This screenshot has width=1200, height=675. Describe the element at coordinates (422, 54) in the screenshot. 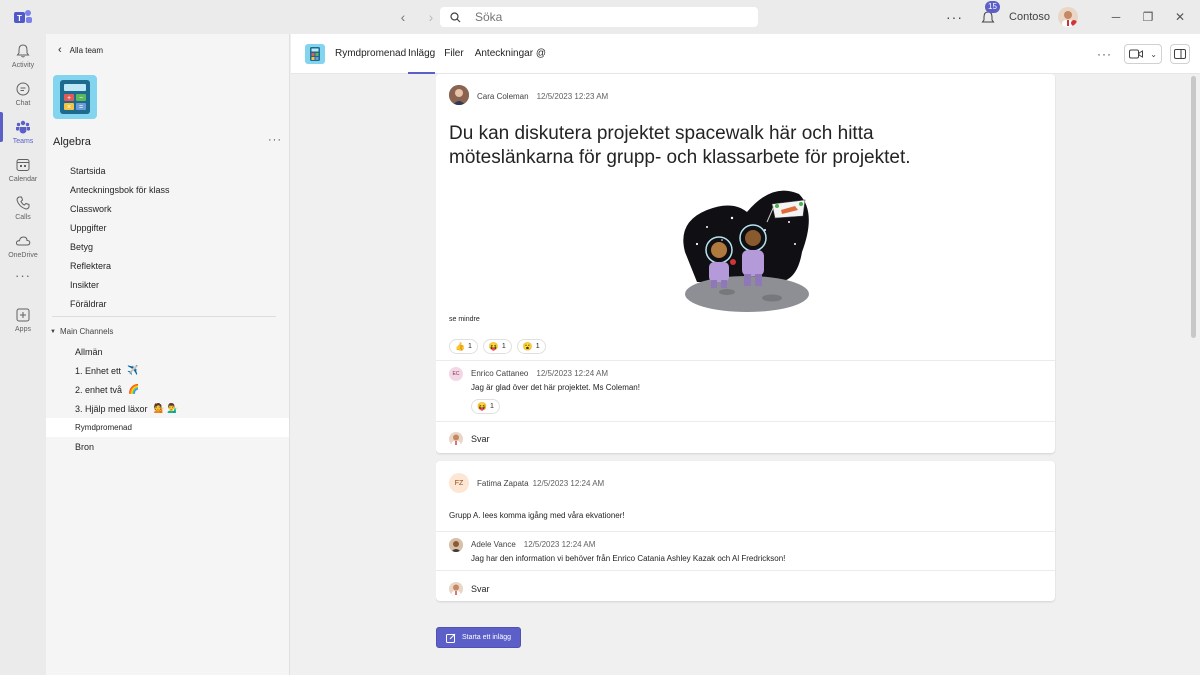

I see `tab-posts: Inlägg` at that location.